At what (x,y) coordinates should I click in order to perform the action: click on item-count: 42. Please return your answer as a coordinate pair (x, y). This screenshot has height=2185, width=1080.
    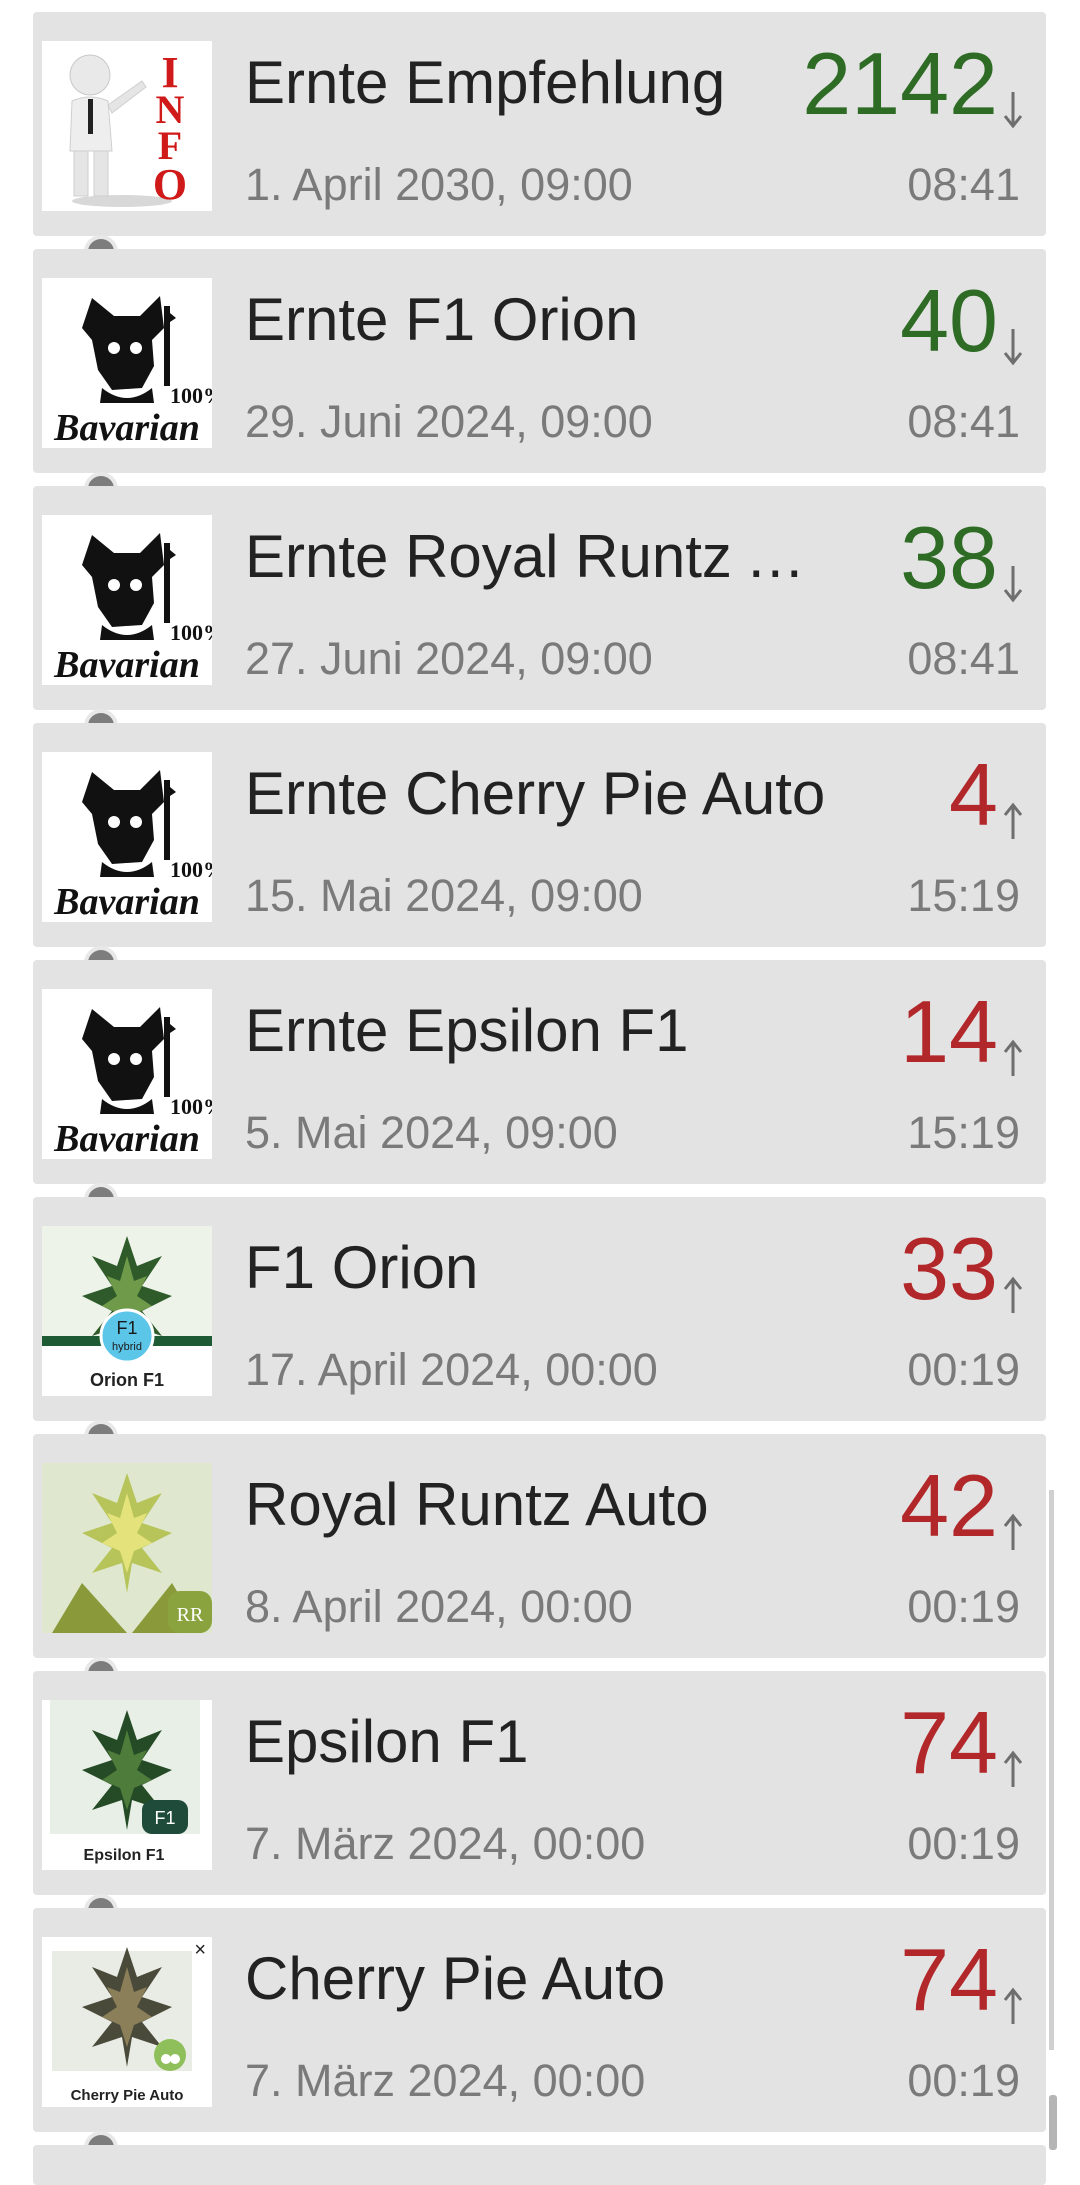
    Looking at the image, I should click on (949, 1505).